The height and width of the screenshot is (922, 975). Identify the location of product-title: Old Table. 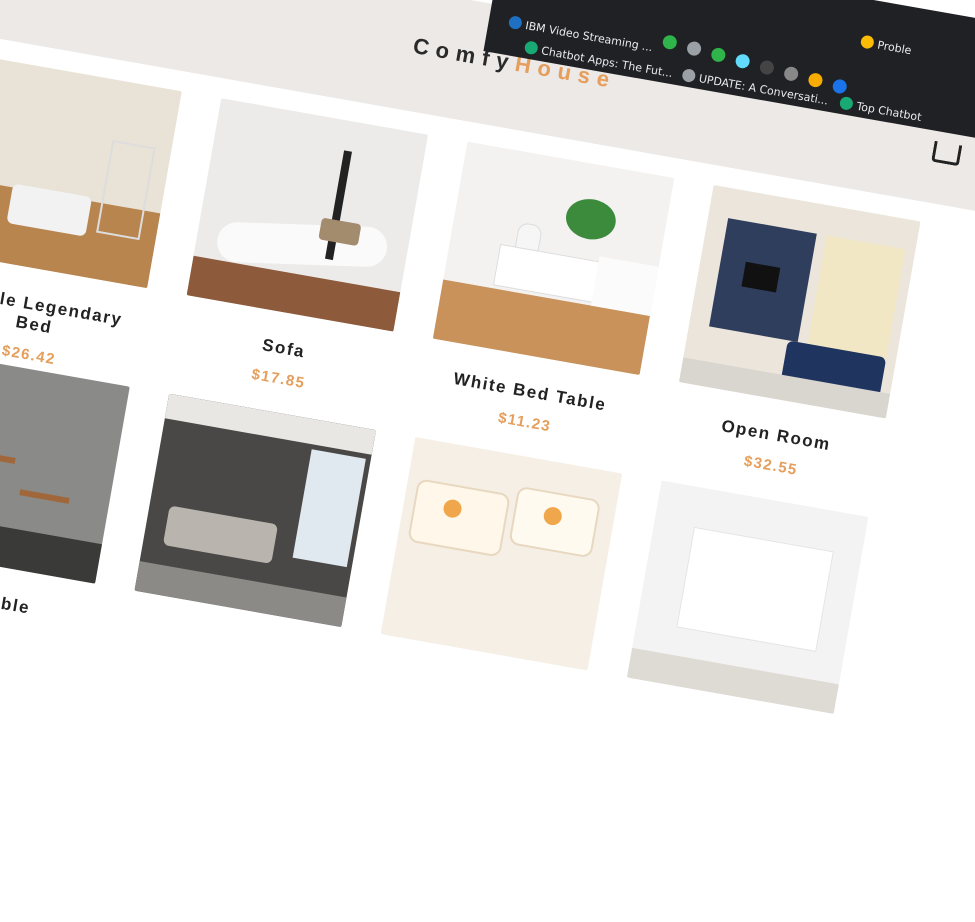
(45, 601).